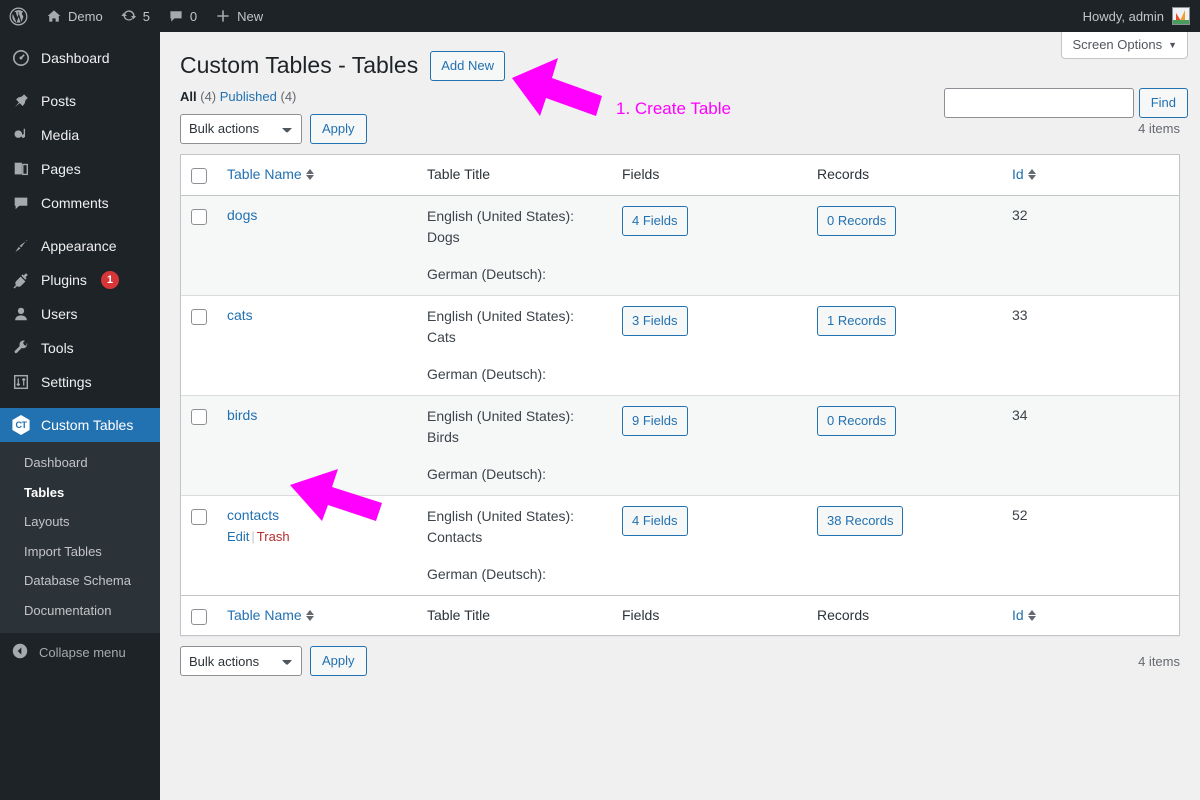  Describe the element at coordinates (193, 16) in the screenshot. I see `comments-count: 0` at that location.